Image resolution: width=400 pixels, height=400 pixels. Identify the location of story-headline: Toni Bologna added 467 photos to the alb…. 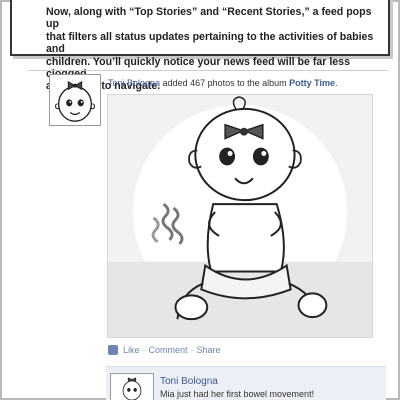
(223, 83).